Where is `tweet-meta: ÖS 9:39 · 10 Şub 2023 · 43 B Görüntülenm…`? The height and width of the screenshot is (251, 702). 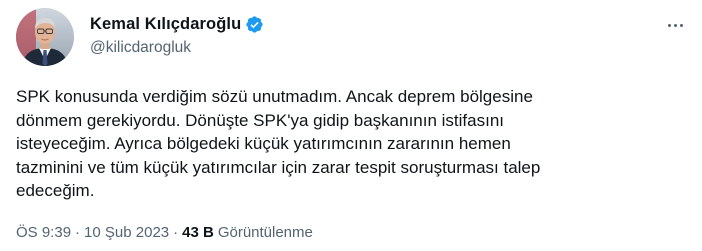 tweet-meta: ÖS 9:39 · 10 Şub 2023 · 43 B Görüntülenm… is located at coordinates (164, 232).